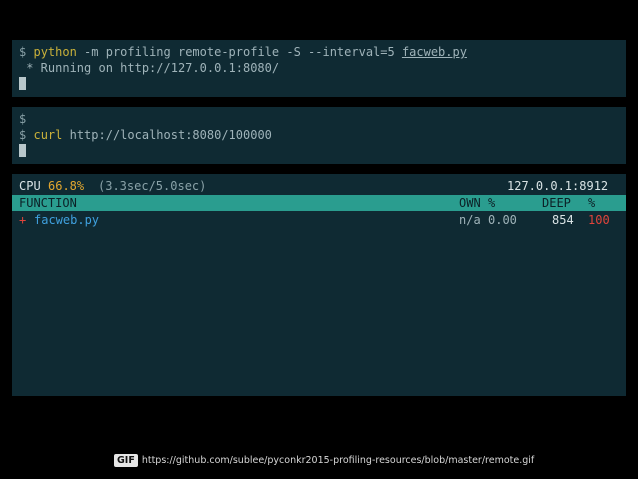 The image size is (638, 479). I want to click on cpu-time: (3.3sec/5.0sec), so click(152, 186).